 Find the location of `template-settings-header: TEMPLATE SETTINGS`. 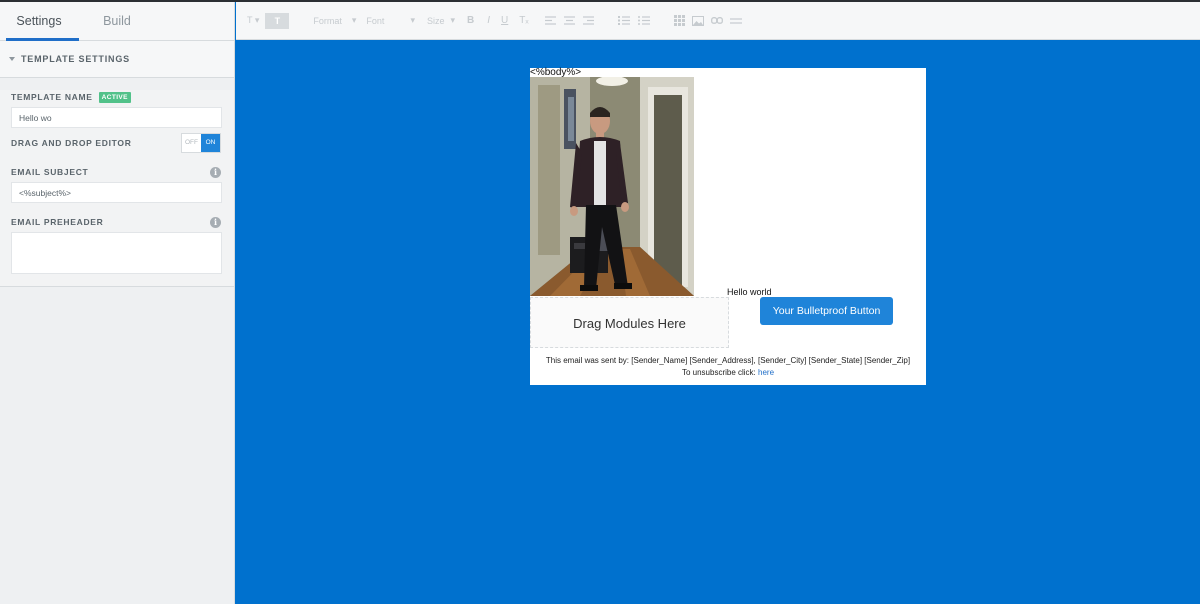

template-settings-header: TEMPLATE SETTINGS is located at coordinates (117, 59).